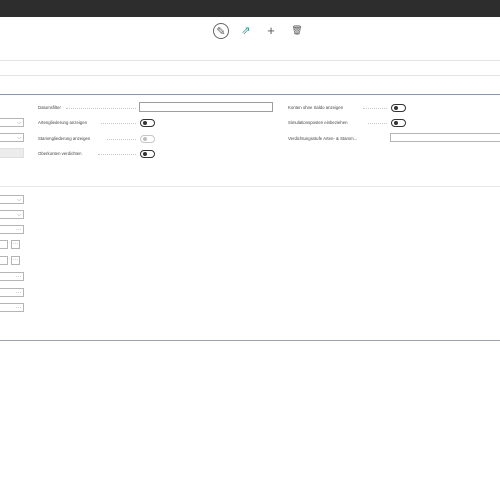 This screenshot has width=500, height=500. I want to click on top-bar, so click(250, 8).